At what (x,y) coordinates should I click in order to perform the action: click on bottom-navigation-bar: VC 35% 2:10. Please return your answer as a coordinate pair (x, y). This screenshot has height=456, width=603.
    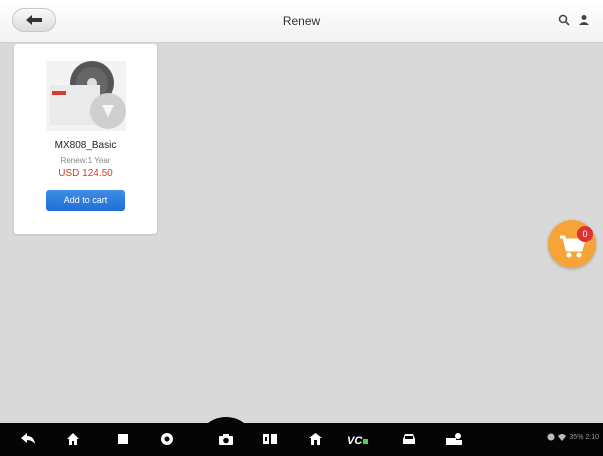
    Looking at the image, I should click on (301, 436).